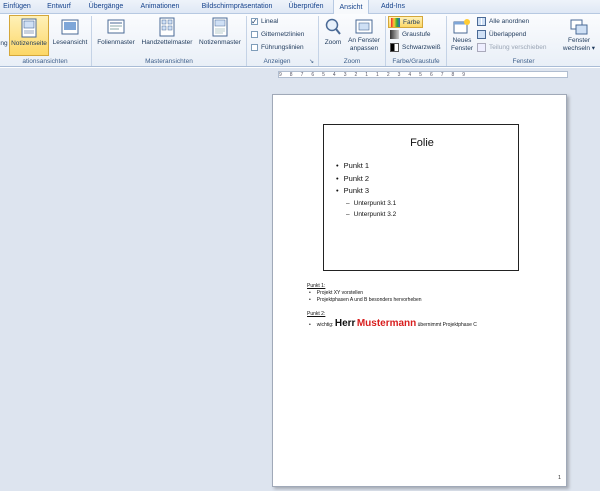 This screenshot has height=491, width=600. Describe the element at coordinates (316, 314) in the screenshot. I see `notes-heading: Punkt 2:` at that location.